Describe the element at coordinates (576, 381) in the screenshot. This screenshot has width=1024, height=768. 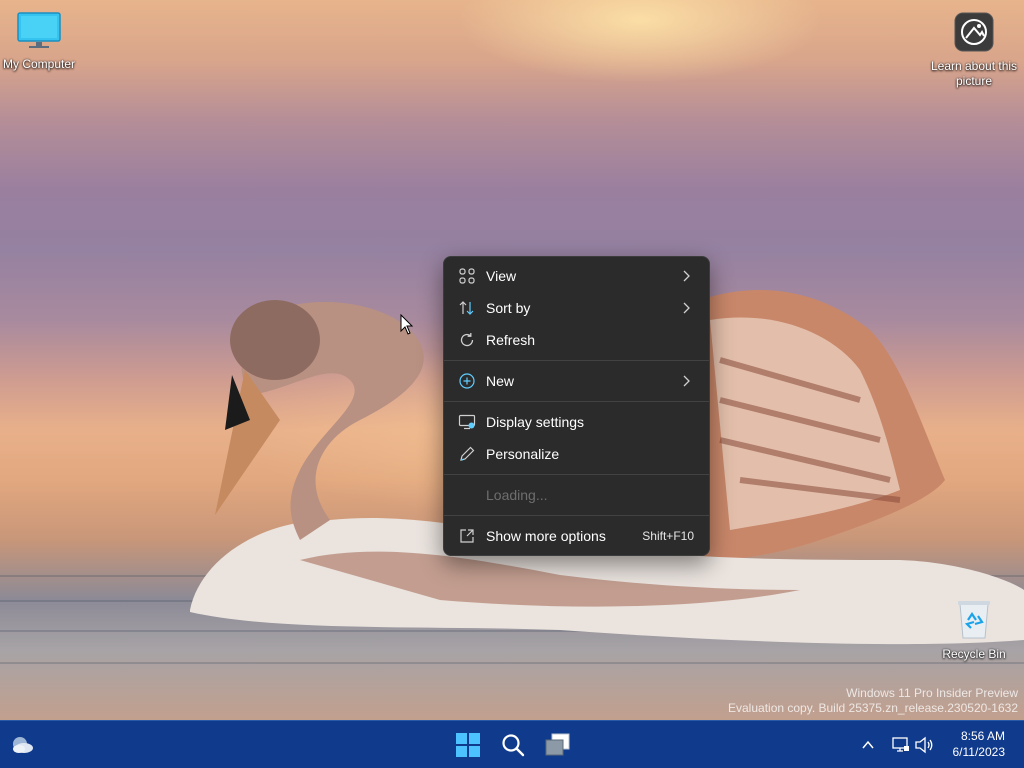
I see `menu-item-new: New` at that location.